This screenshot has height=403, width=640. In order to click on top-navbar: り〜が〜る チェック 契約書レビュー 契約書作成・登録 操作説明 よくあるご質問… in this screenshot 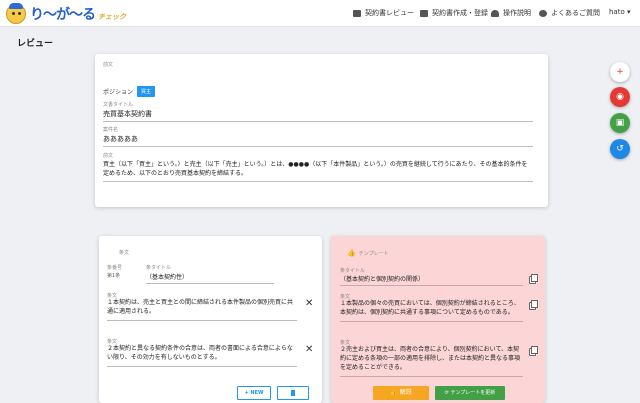, I will do `click(320, 13)`.